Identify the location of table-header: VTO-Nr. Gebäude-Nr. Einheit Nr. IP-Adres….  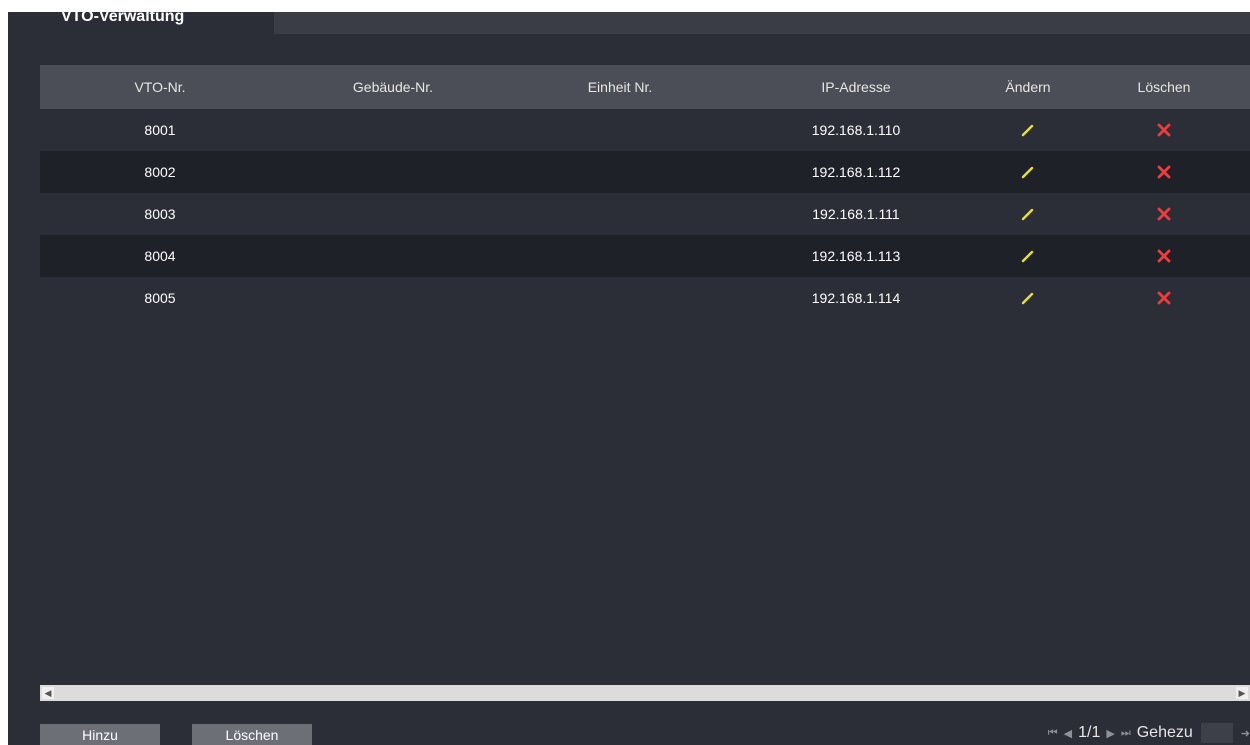
(645, 87).